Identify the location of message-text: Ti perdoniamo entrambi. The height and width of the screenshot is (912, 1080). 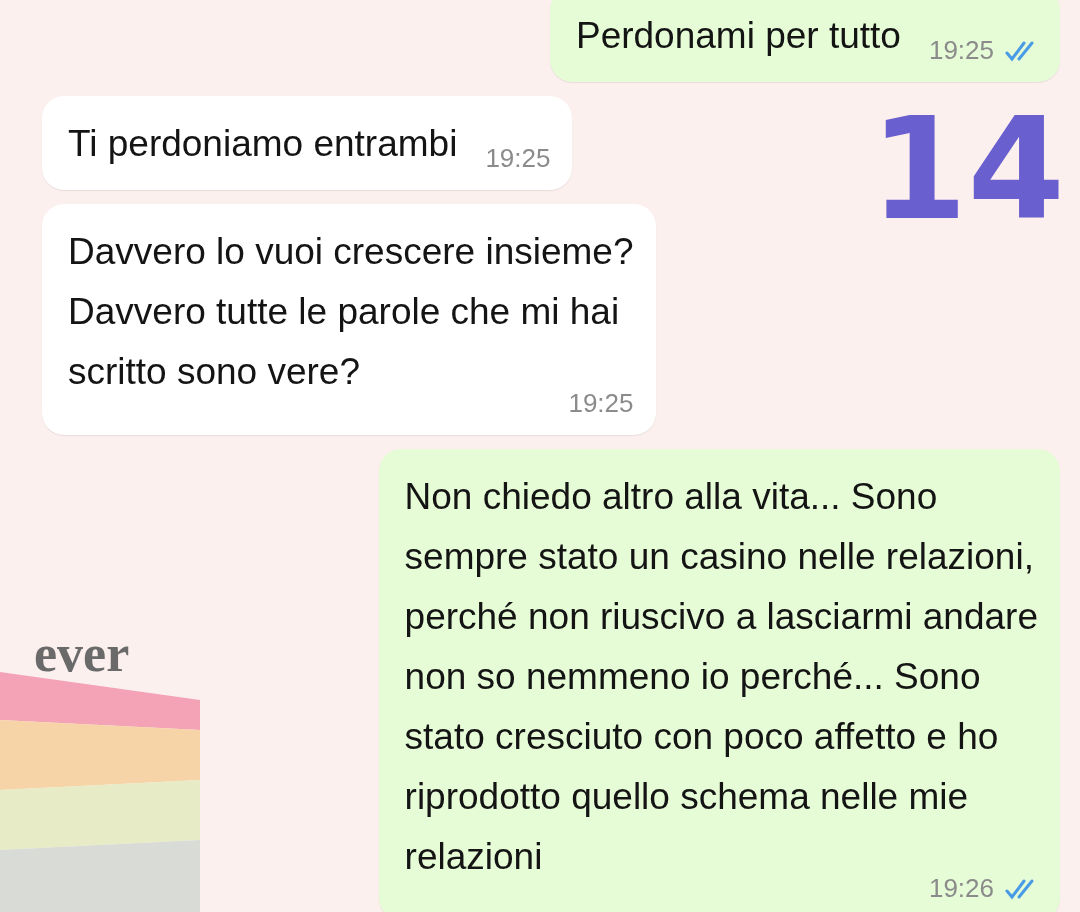
(263, 144).